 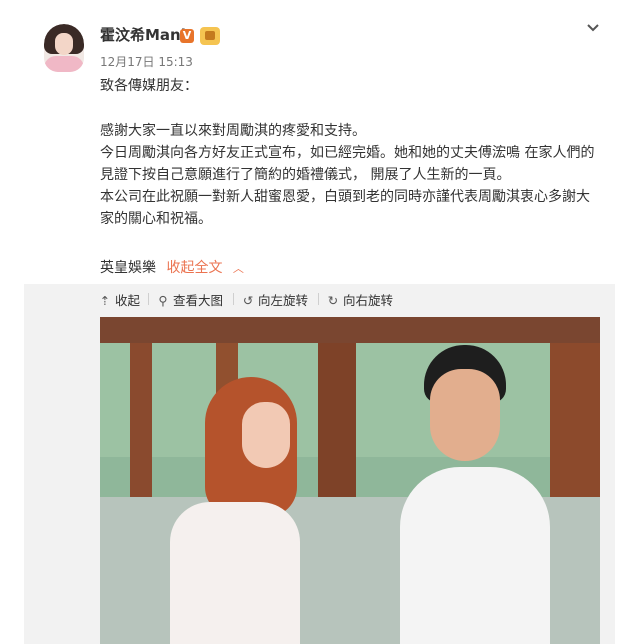 What do you see at coordinates (210, 36) in the screenshot?
I see `fan-badge-icon` at bounding box center [210, 36].